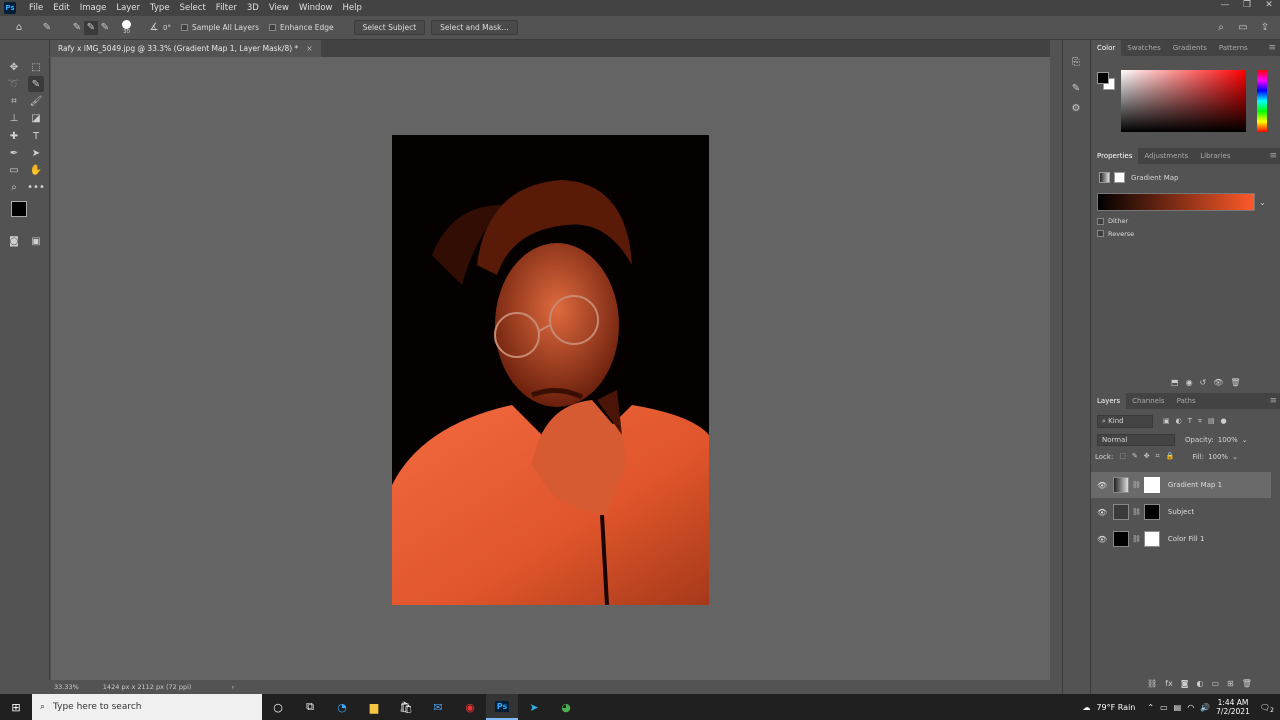 The image size is (1280, 720). I want to click on gradient-map-preview, so click(1176, 202).